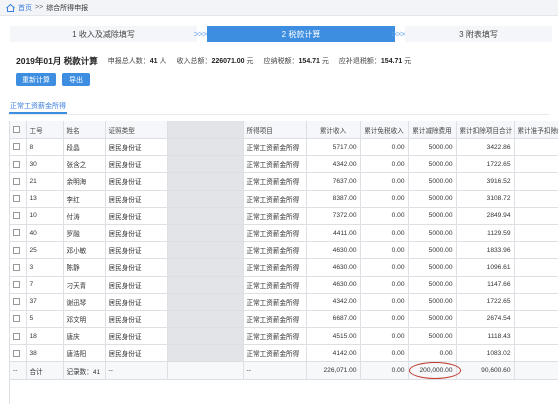 This screenshot has height=404, width=558. I want to click on select-all-checkbox, so click(18, 130).